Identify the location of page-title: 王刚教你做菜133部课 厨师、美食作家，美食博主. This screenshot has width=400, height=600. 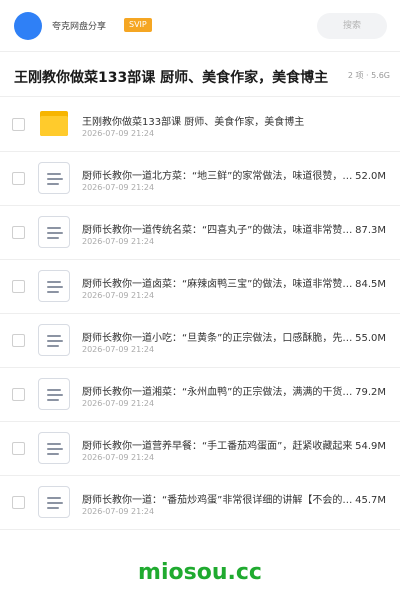
(171, 78).